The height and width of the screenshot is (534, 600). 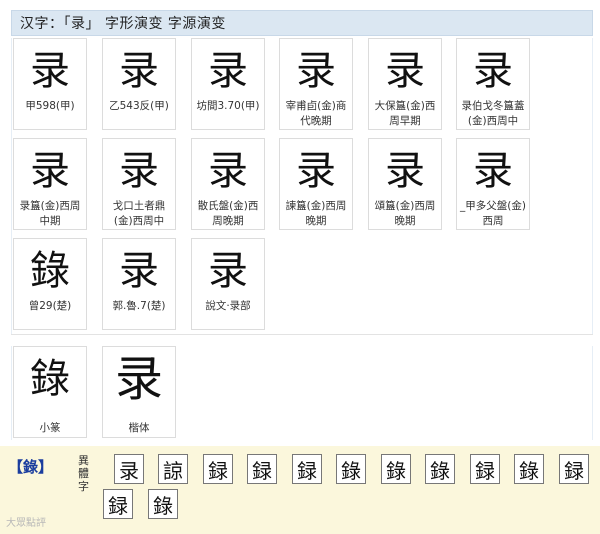 What do you see at coordinates (30, 466) in the screenshot?
I see `variant-heading: 【錄】` at bounding box center [30, 466].